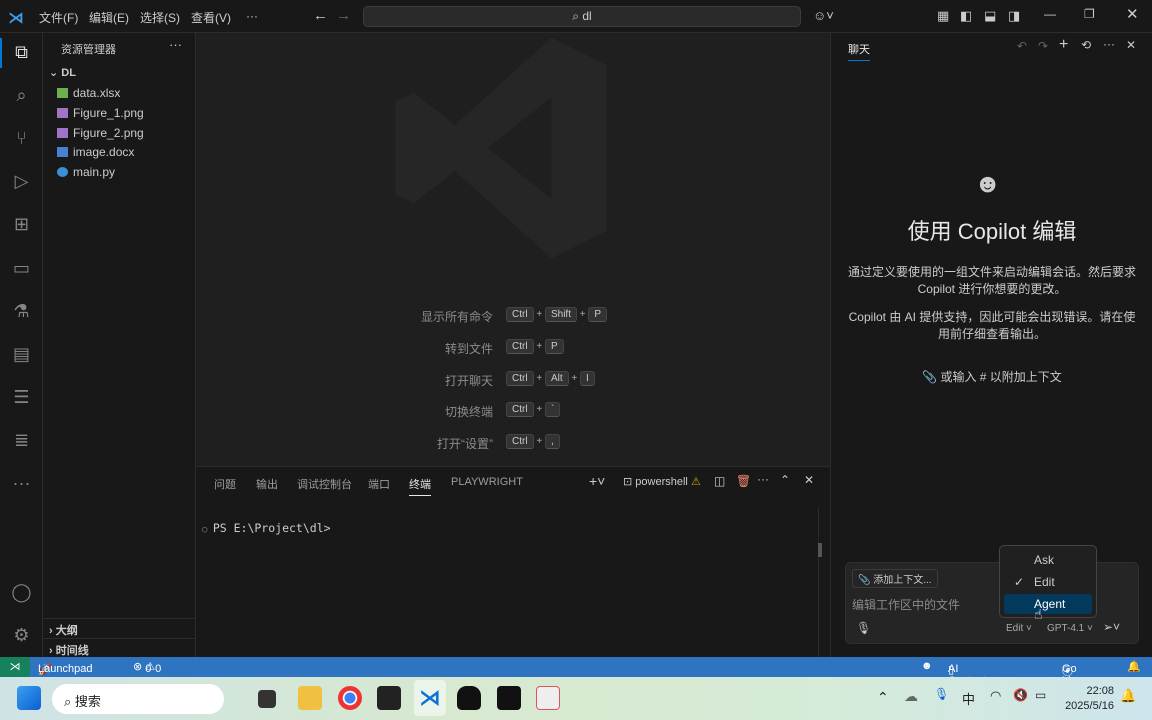 This screenshot has height=720, width=1152. What do you see at coordinates (138, 699) in the screenshot?
I see `taskbar-search: ⌕ 搜索` at bounding box center [138, 699].